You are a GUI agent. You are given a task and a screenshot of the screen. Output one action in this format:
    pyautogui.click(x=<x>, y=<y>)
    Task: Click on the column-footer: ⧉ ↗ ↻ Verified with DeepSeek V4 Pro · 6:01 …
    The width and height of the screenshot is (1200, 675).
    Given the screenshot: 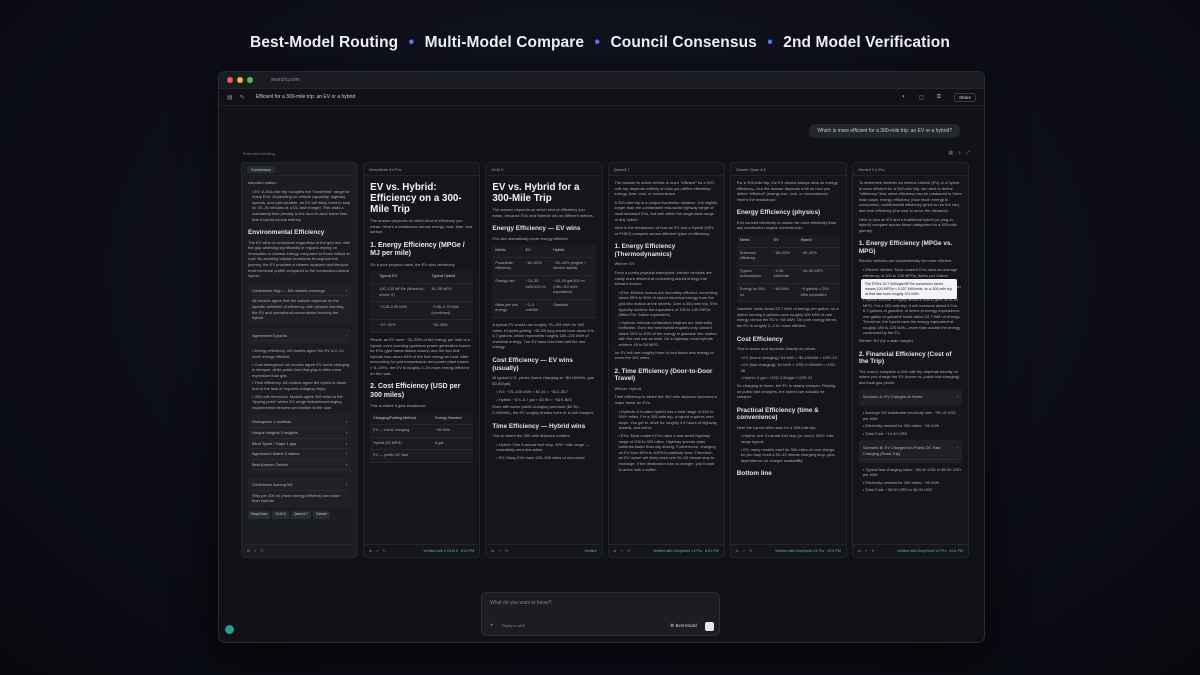 What is the action you would take?
    pyautogui.click(x=788, y=550)
    